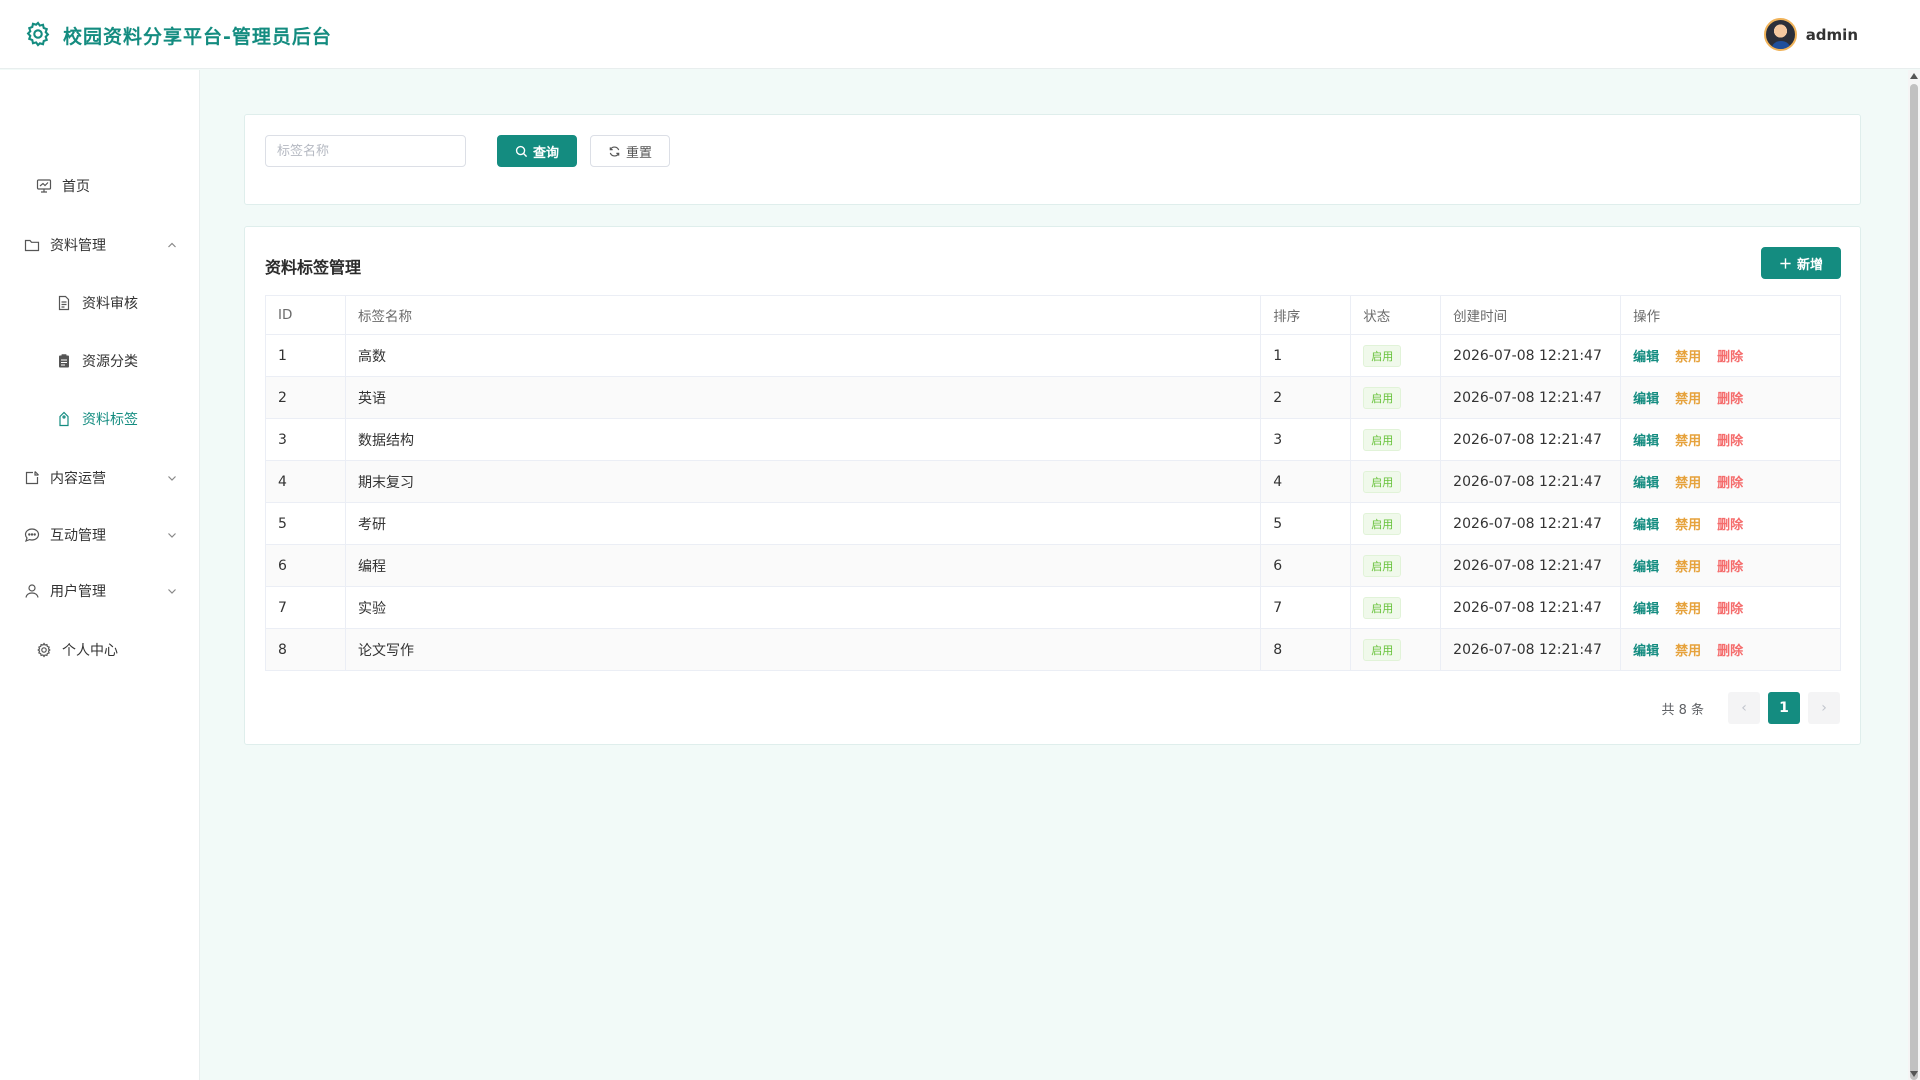 The width and height of the screenshot is (1920, 1080). What do you see at coordinates (100, 419) in the screenshot?
I see `sidebar-item-material-tags: 资料标签` at bounding box center [100, 419].